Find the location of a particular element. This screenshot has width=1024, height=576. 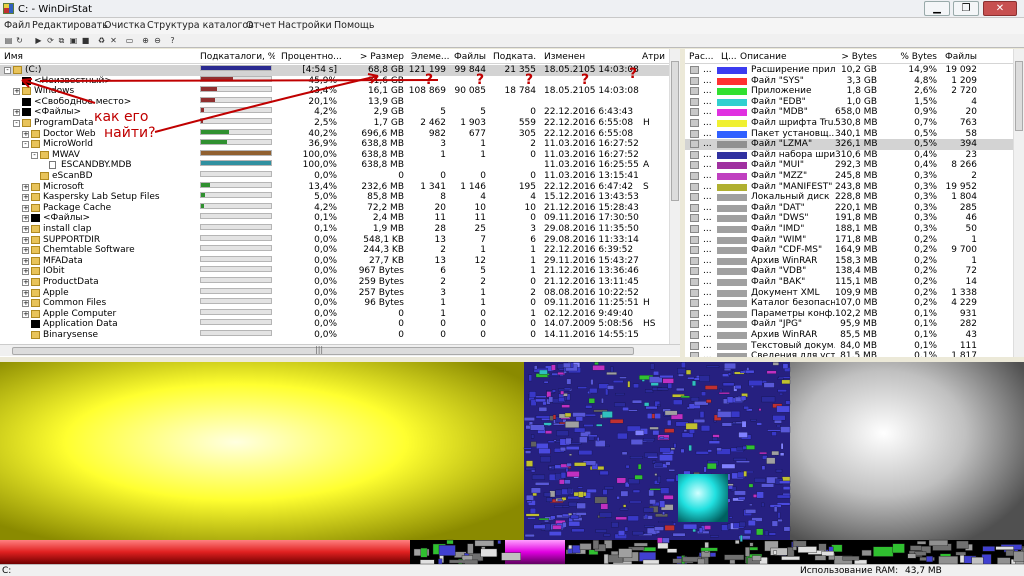

recycle-icon: ♻ is located at coordinates (101, 40).